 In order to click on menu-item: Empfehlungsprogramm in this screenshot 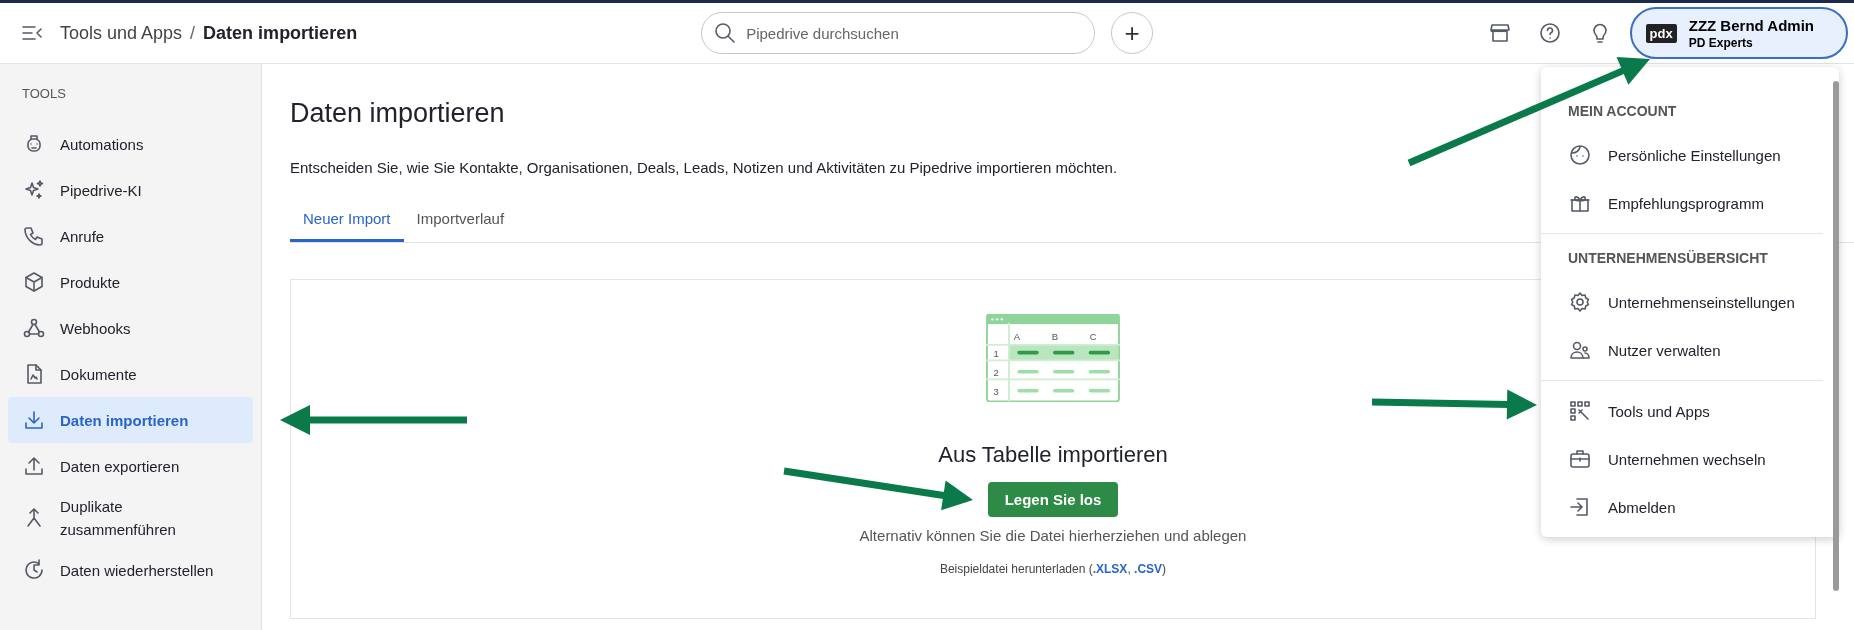, I will do `click(1682, 203)`.